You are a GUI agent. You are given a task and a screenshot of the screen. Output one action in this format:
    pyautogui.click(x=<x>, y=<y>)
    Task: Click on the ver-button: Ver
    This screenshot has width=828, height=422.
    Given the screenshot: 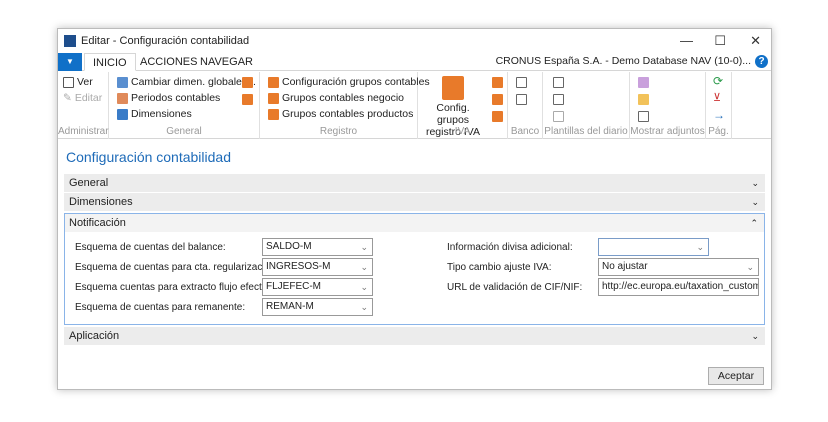 What is the action you would take?
    pyautogui.click(x=78, y=82)
    